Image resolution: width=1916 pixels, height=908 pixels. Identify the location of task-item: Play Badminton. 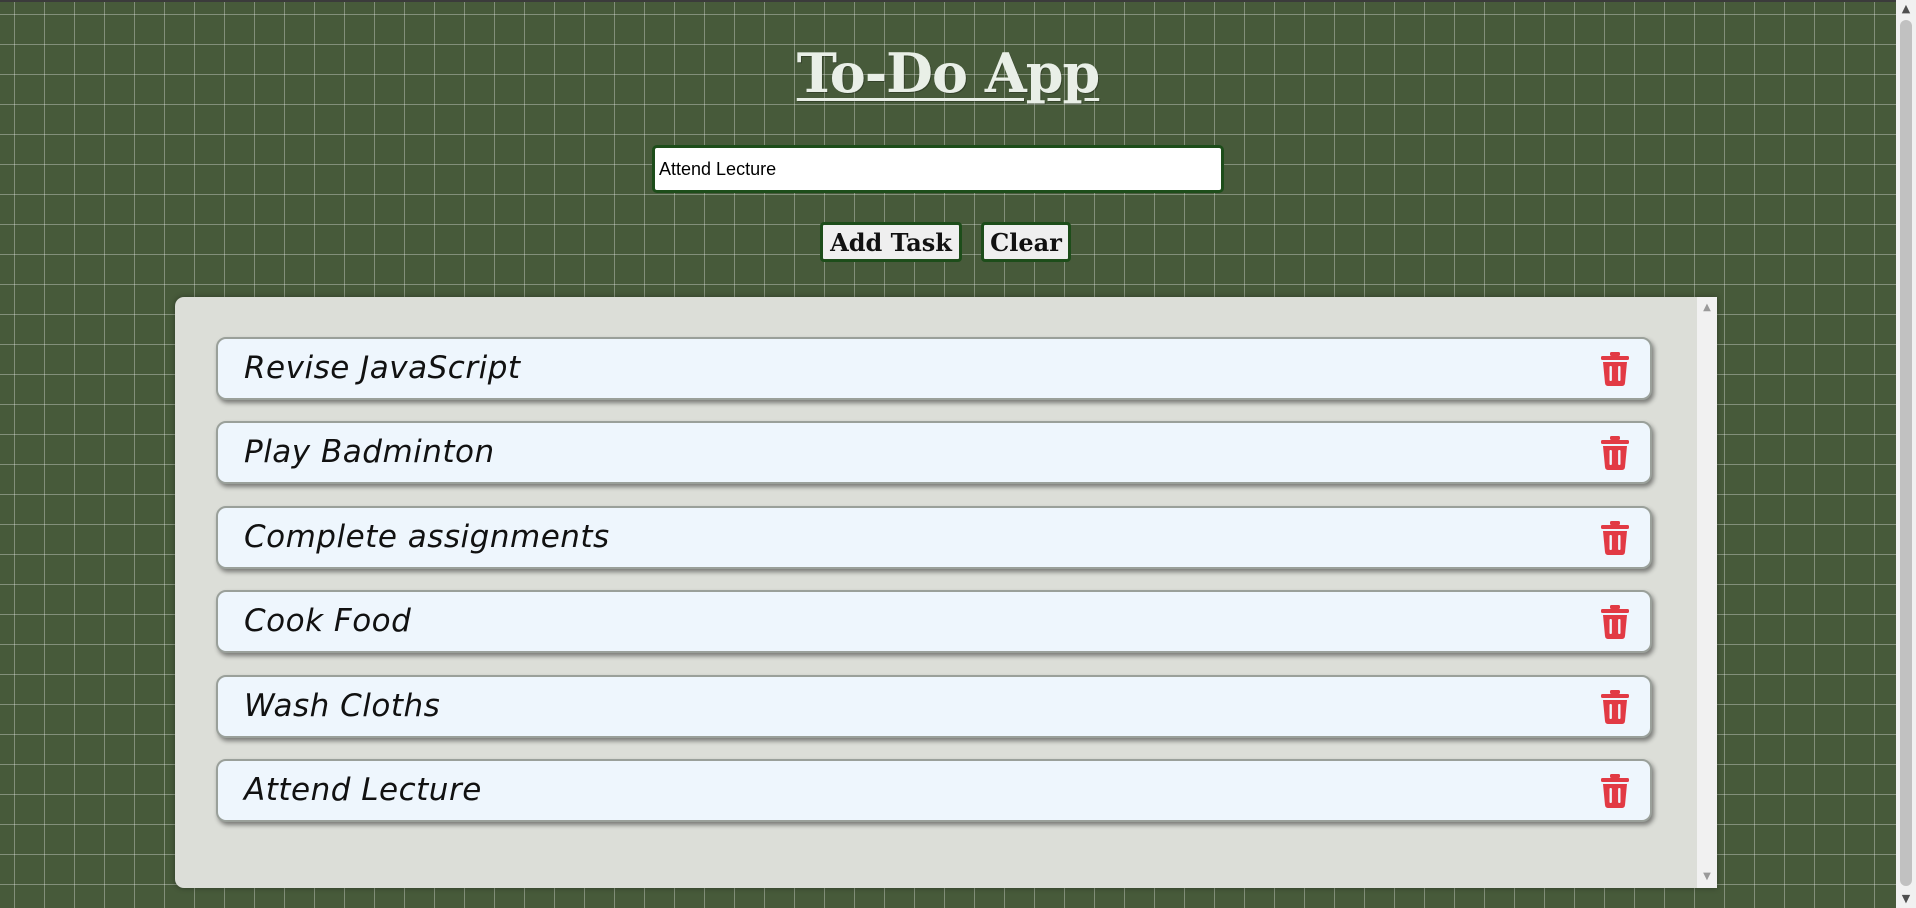
(934, 452).